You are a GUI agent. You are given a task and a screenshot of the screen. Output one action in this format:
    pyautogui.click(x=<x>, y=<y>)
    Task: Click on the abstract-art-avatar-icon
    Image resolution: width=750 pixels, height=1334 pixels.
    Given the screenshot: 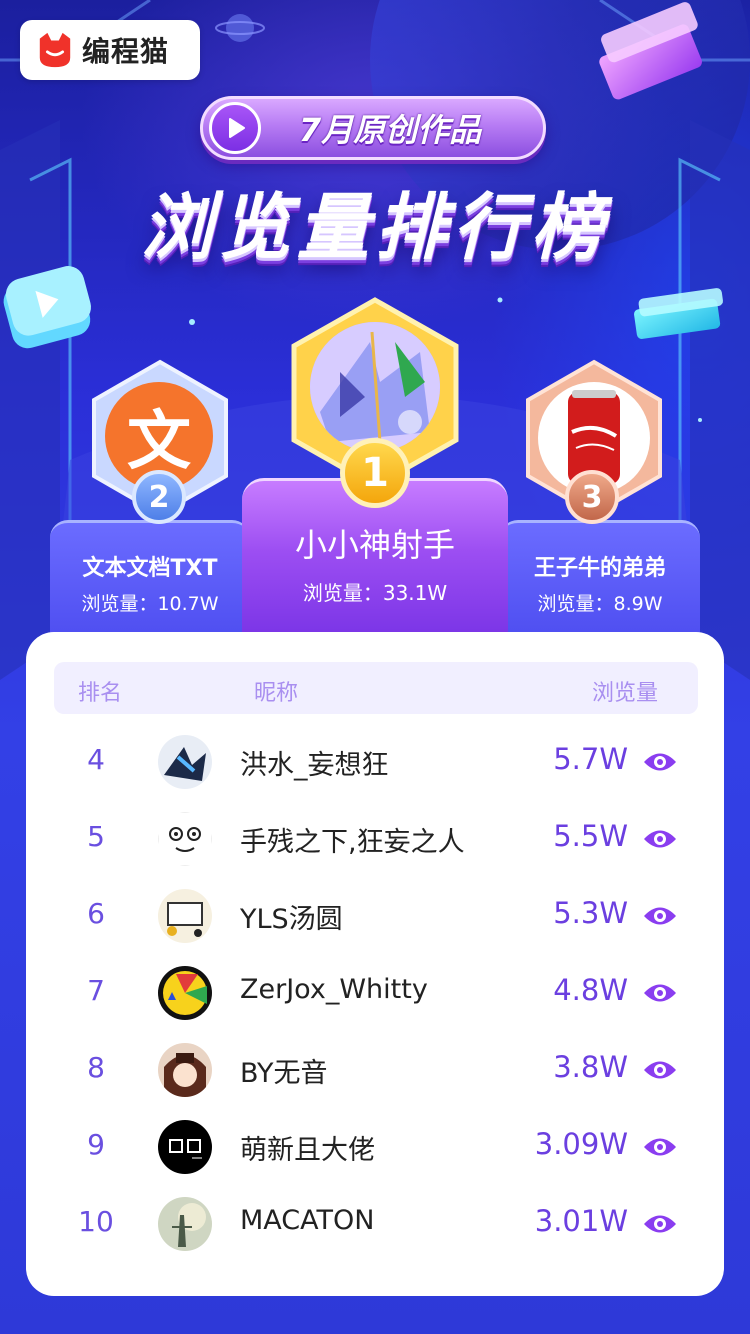 What is the action you would take?
    pyautogui.click(x=375, y=387)
    